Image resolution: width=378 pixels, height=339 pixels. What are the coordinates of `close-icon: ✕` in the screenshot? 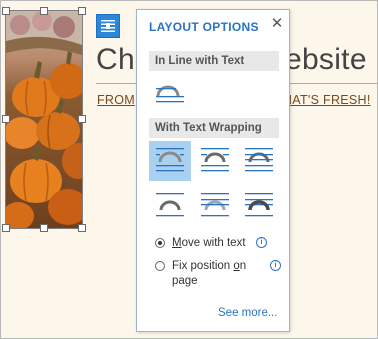 It's located at (277, 24).